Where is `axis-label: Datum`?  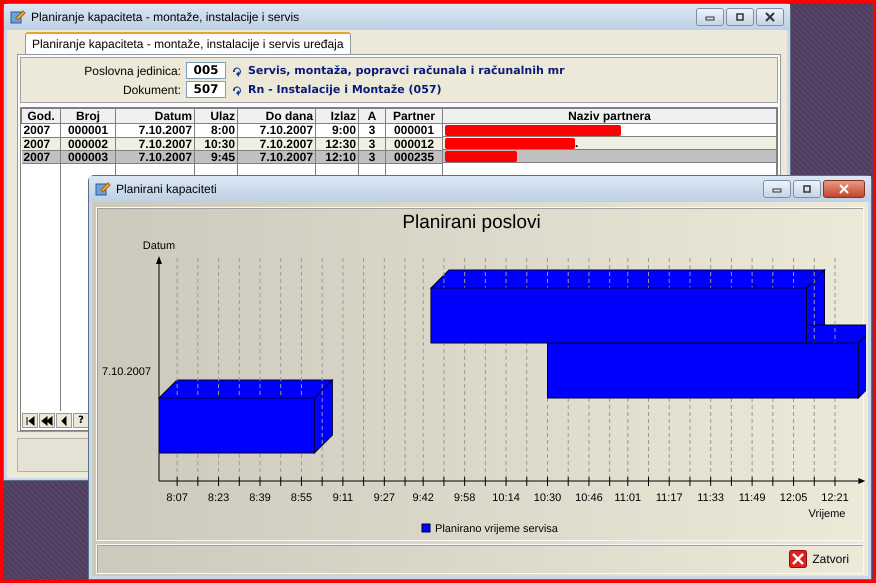
axis-label: Datum is located at coordinates (159, 246).